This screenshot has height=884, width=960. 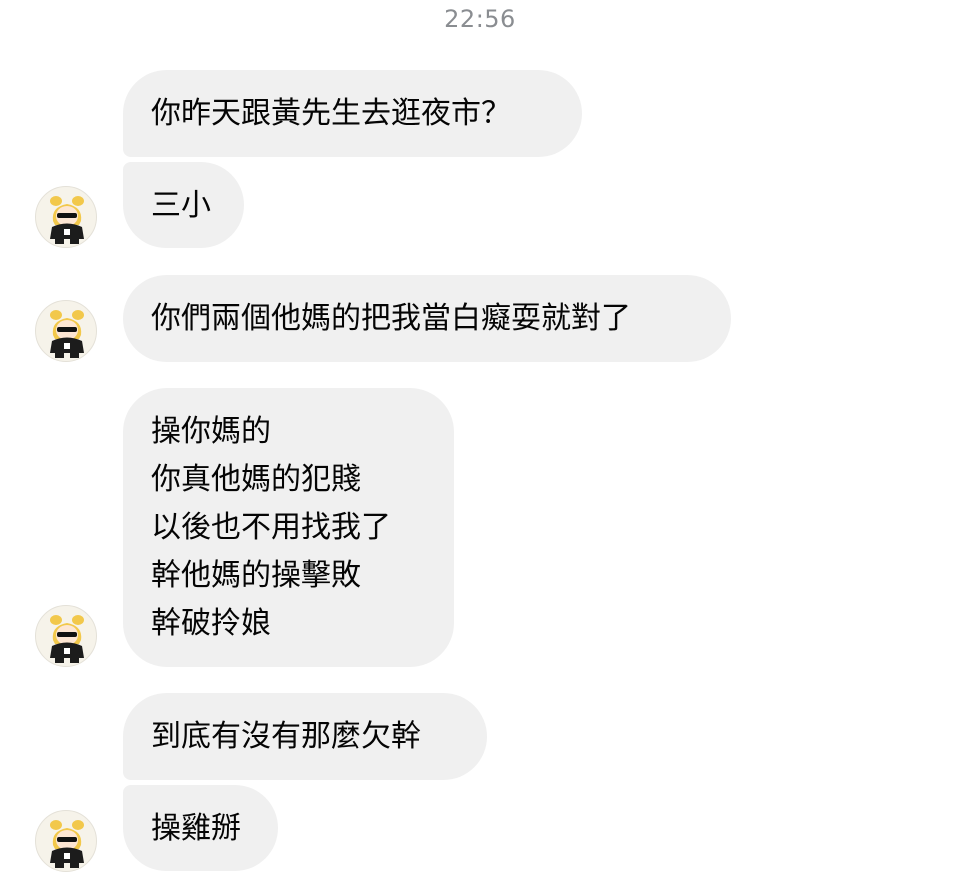 I want to click on message-text: 到底有沒有那麼欠幹, so click(x=286, y=736).